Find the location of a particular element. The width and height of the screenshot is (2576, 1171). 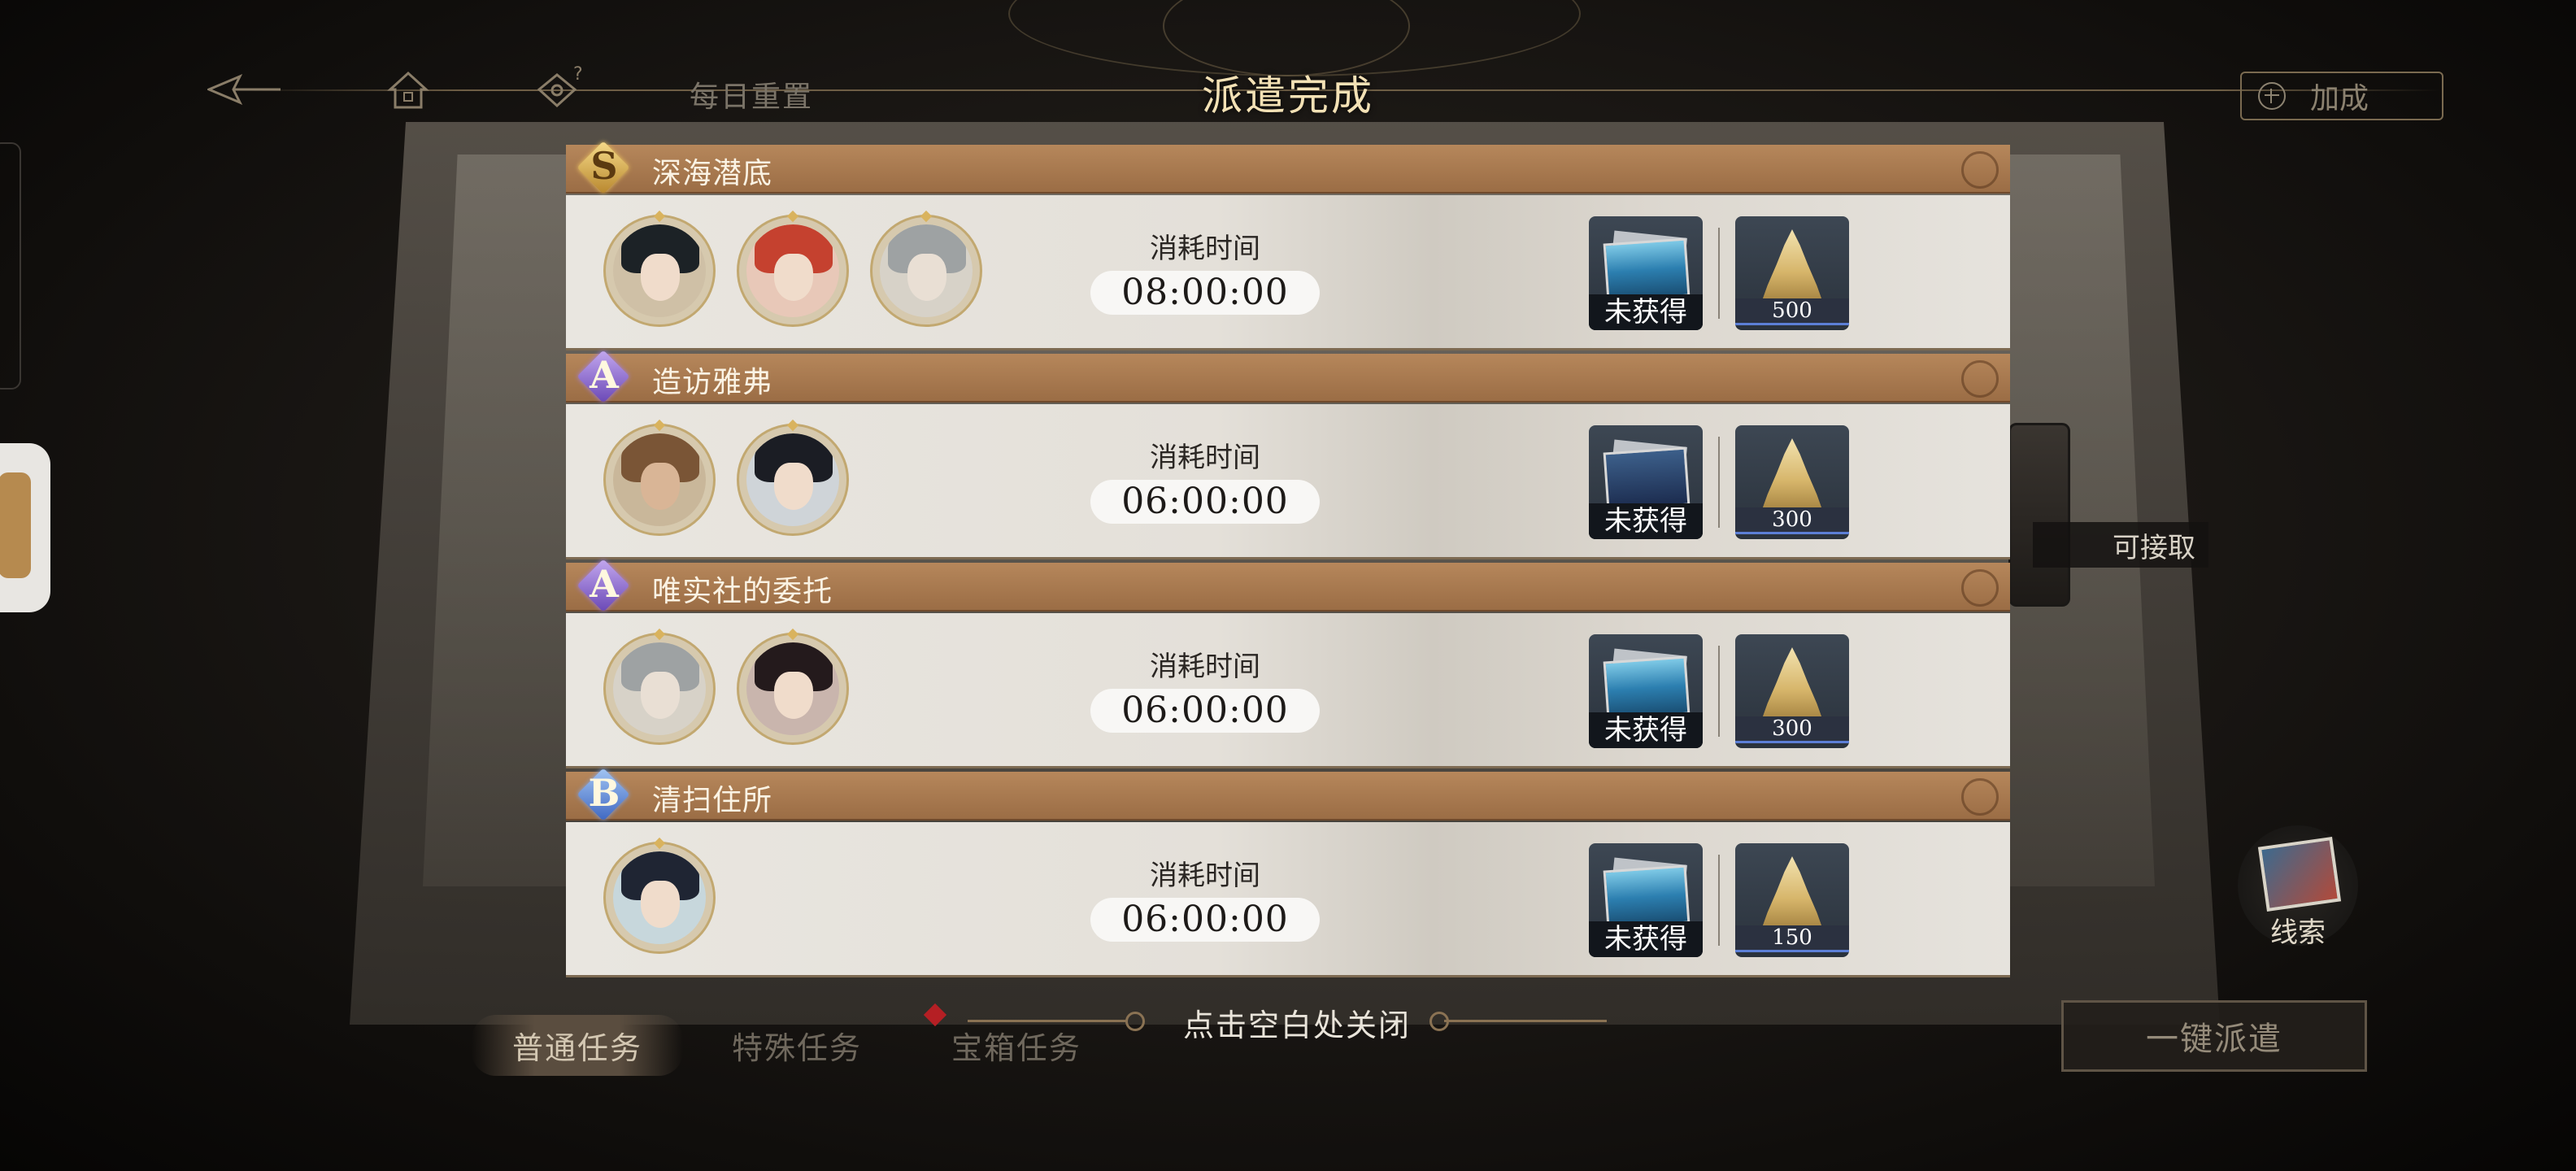

reward-gold: 150 is located at coordinates (1792, 900).